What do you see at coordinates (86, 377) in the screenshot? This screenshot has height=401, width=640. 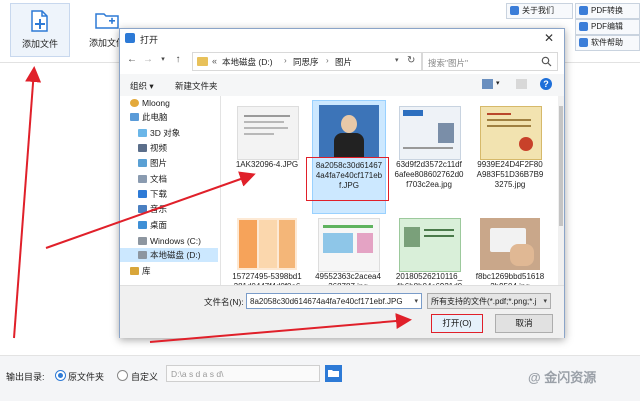 I see `option-original-label: 原文件夹` at bounding box center [86, 377].